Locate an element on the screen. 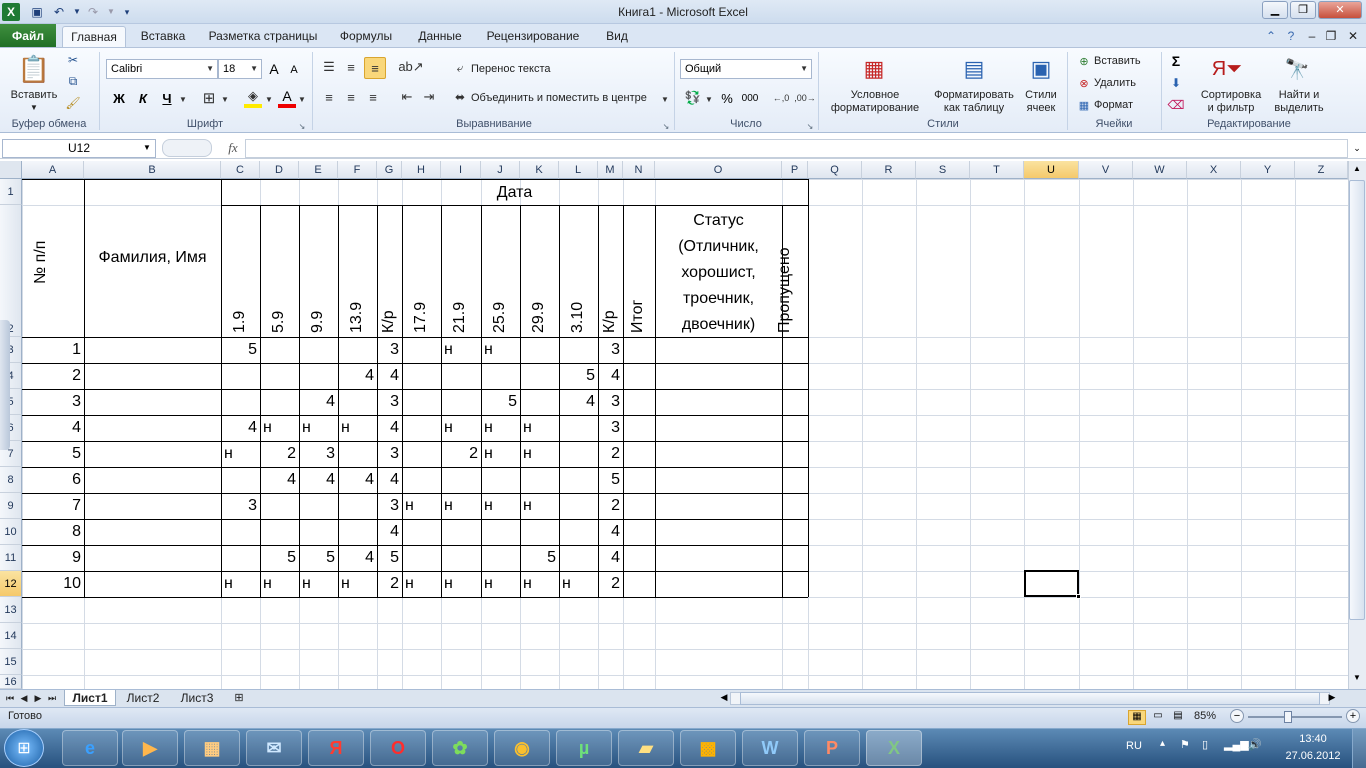  column-header-M: M is located at coordinates (610, 170).